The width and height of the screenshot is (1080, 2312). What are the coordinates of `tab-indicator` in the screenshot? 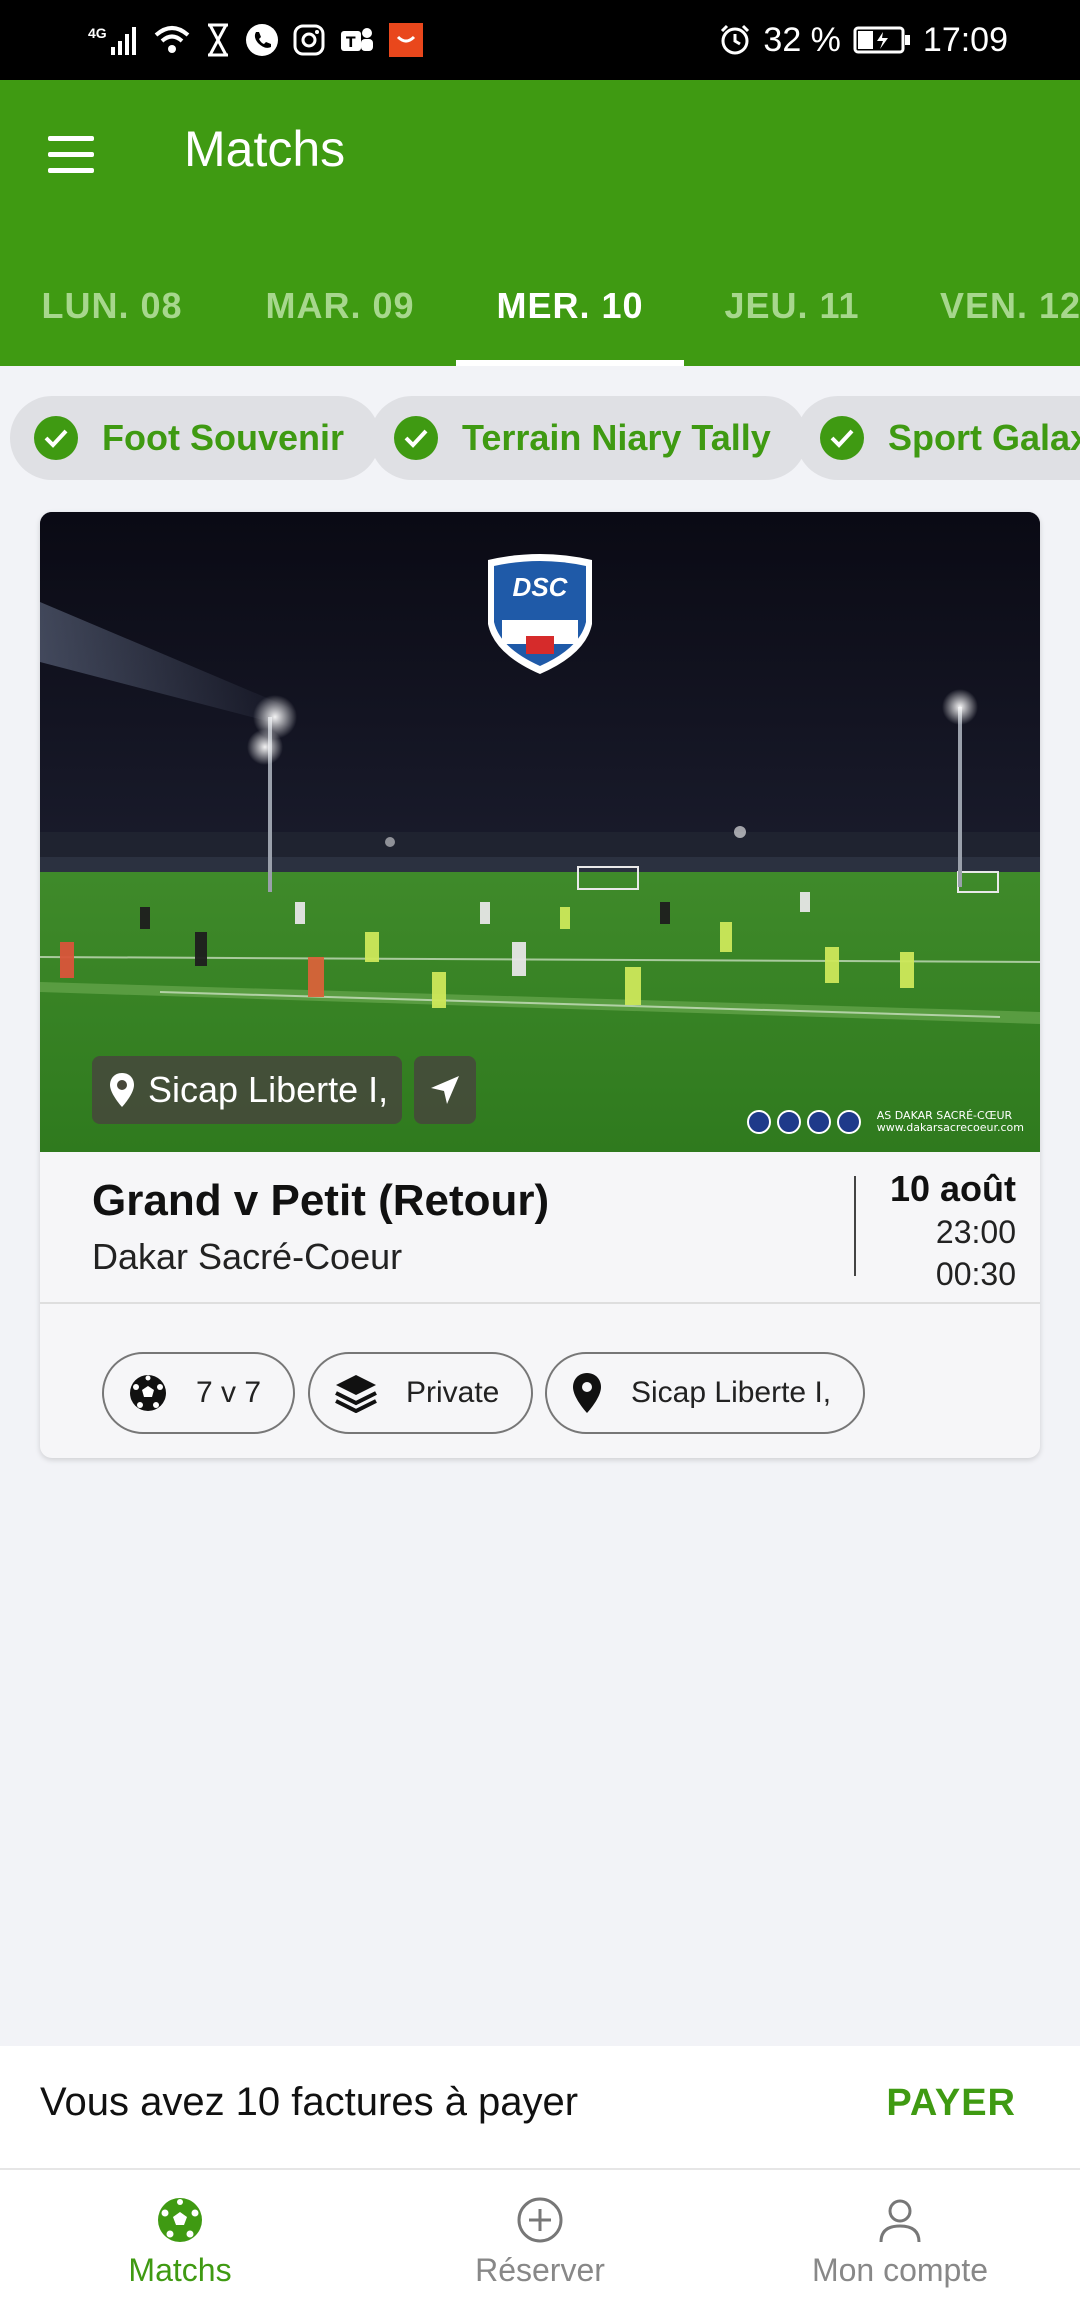 It's located at (570, 363).